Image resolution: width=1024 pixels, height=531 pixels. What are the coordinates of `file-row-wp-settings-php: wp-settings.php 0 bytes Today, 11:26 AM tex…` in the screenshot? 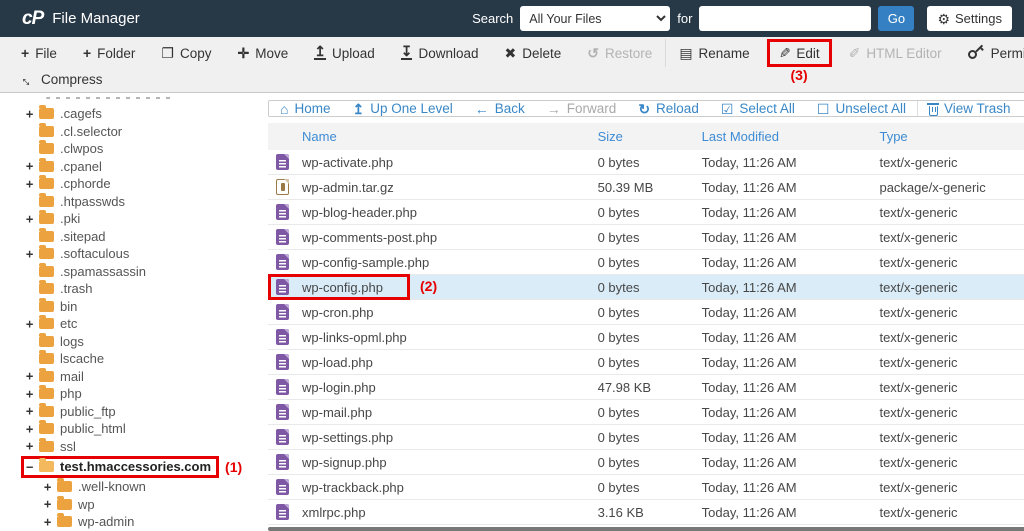 It's located at (646, 437).